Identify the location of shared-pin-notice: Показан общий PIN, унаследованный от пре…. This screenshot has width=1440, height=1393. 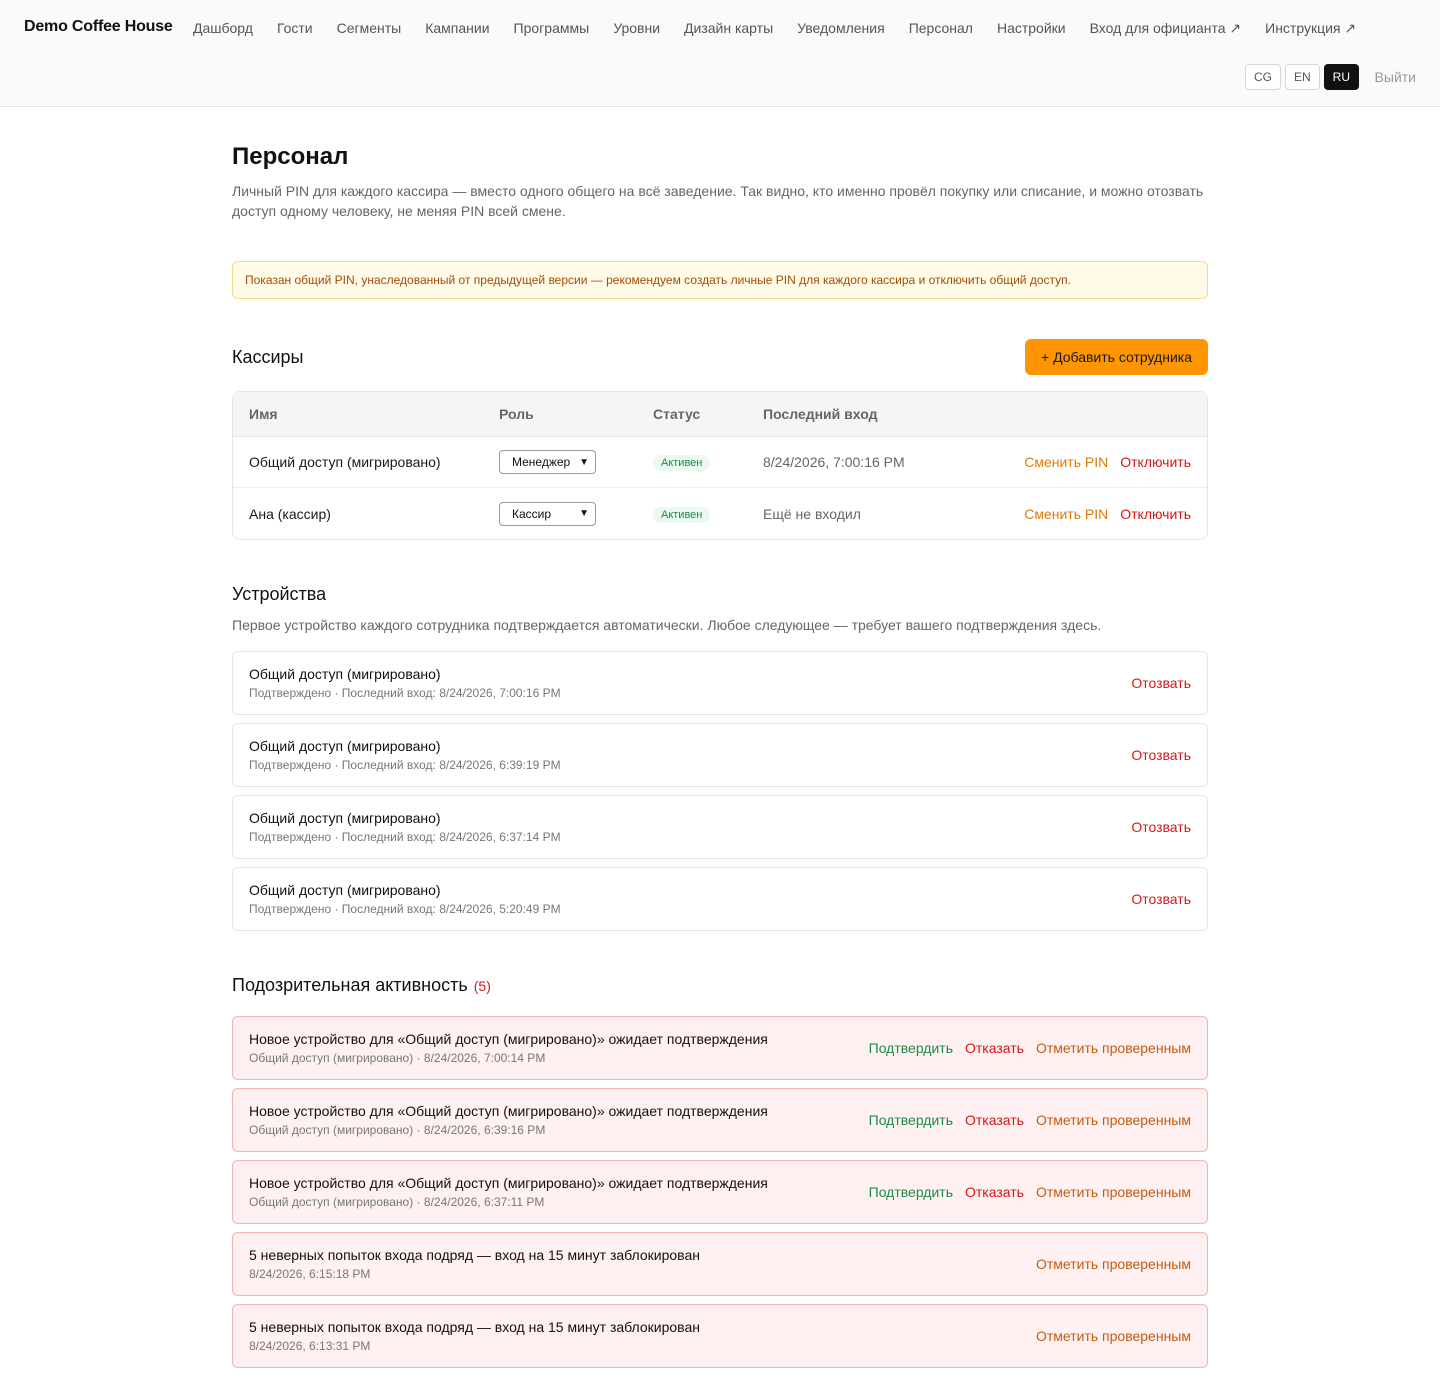
(720, 280).